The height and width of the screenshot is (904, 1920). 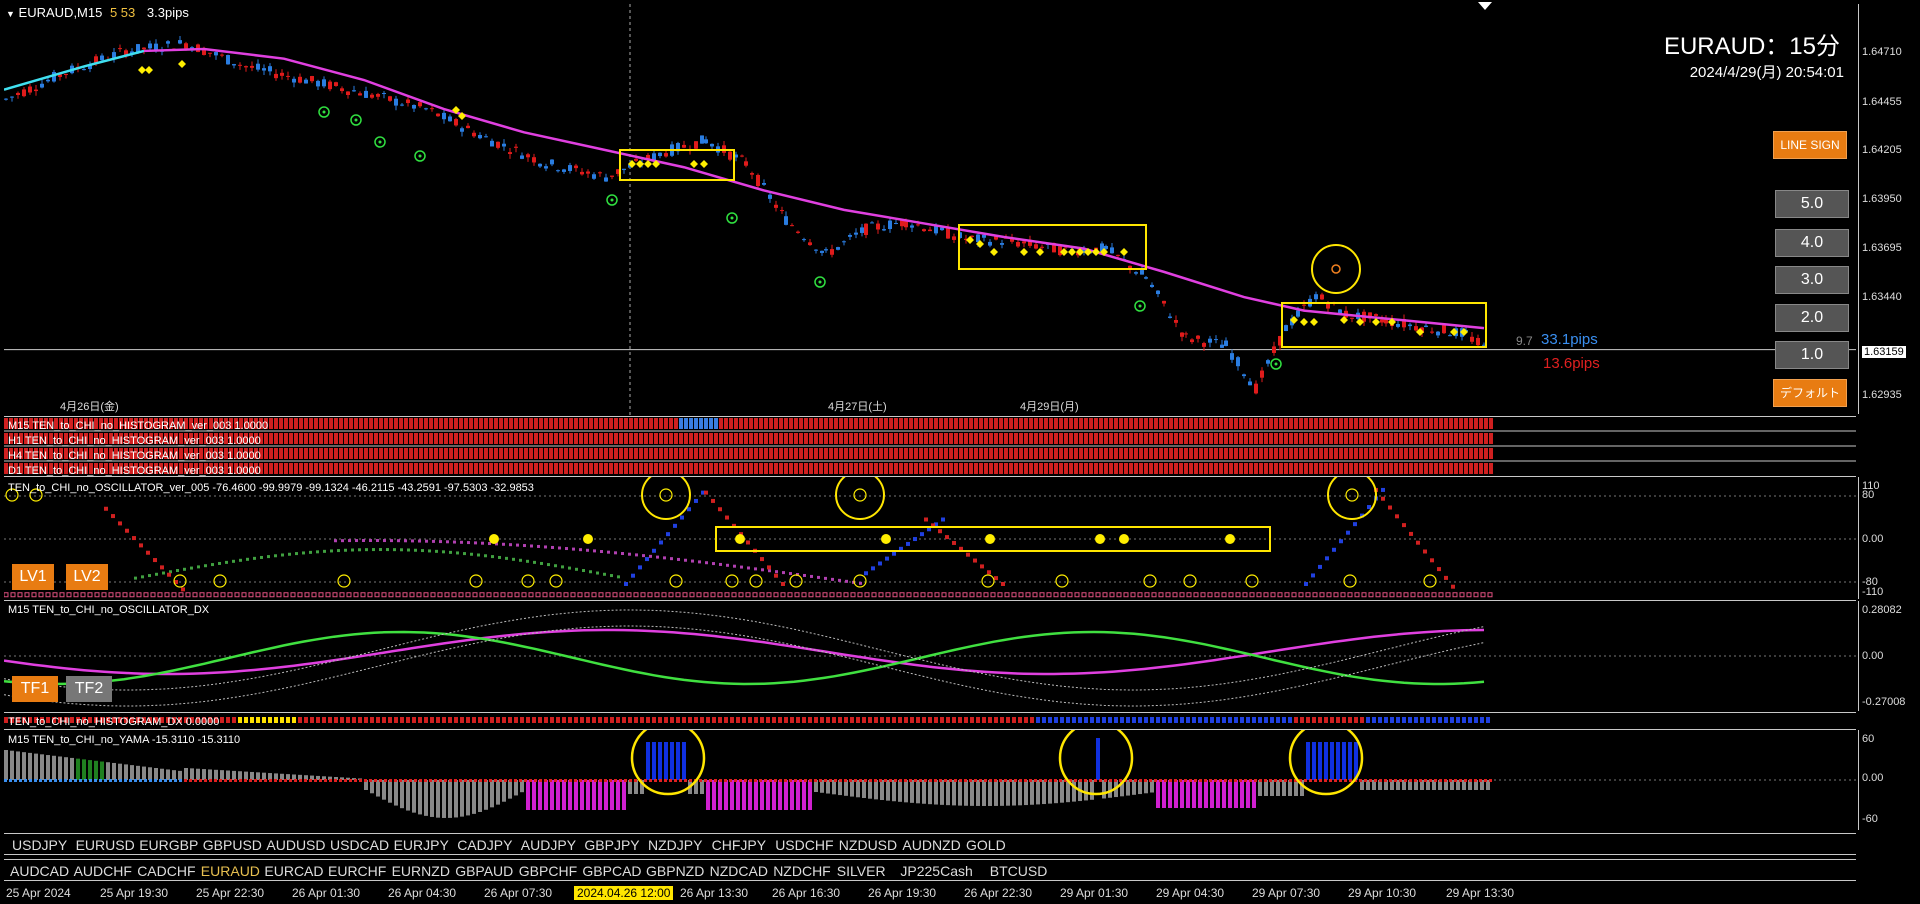 I want to click on symbol-button-chfjpy: CHFJPY, so click(x=739, y=845).